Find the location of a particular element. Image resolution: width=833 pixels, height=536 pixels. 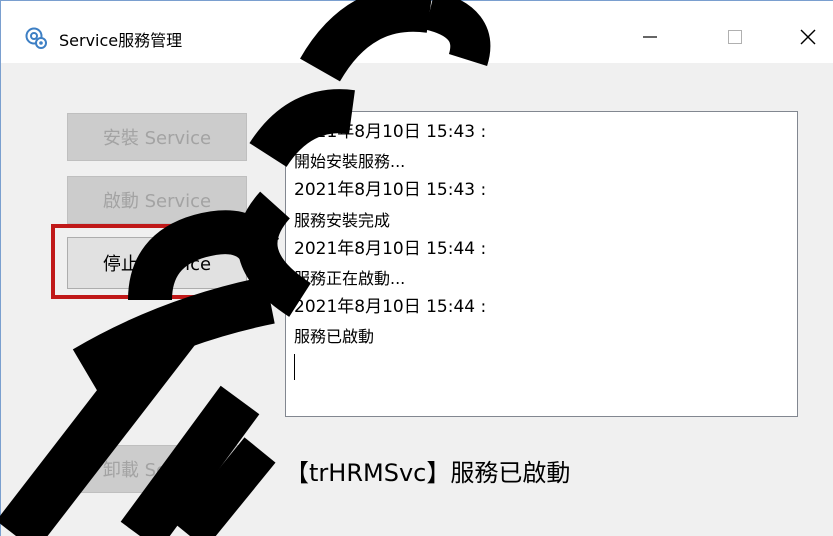

window-title: Service服務管理 is located at coordinates (121, 40).